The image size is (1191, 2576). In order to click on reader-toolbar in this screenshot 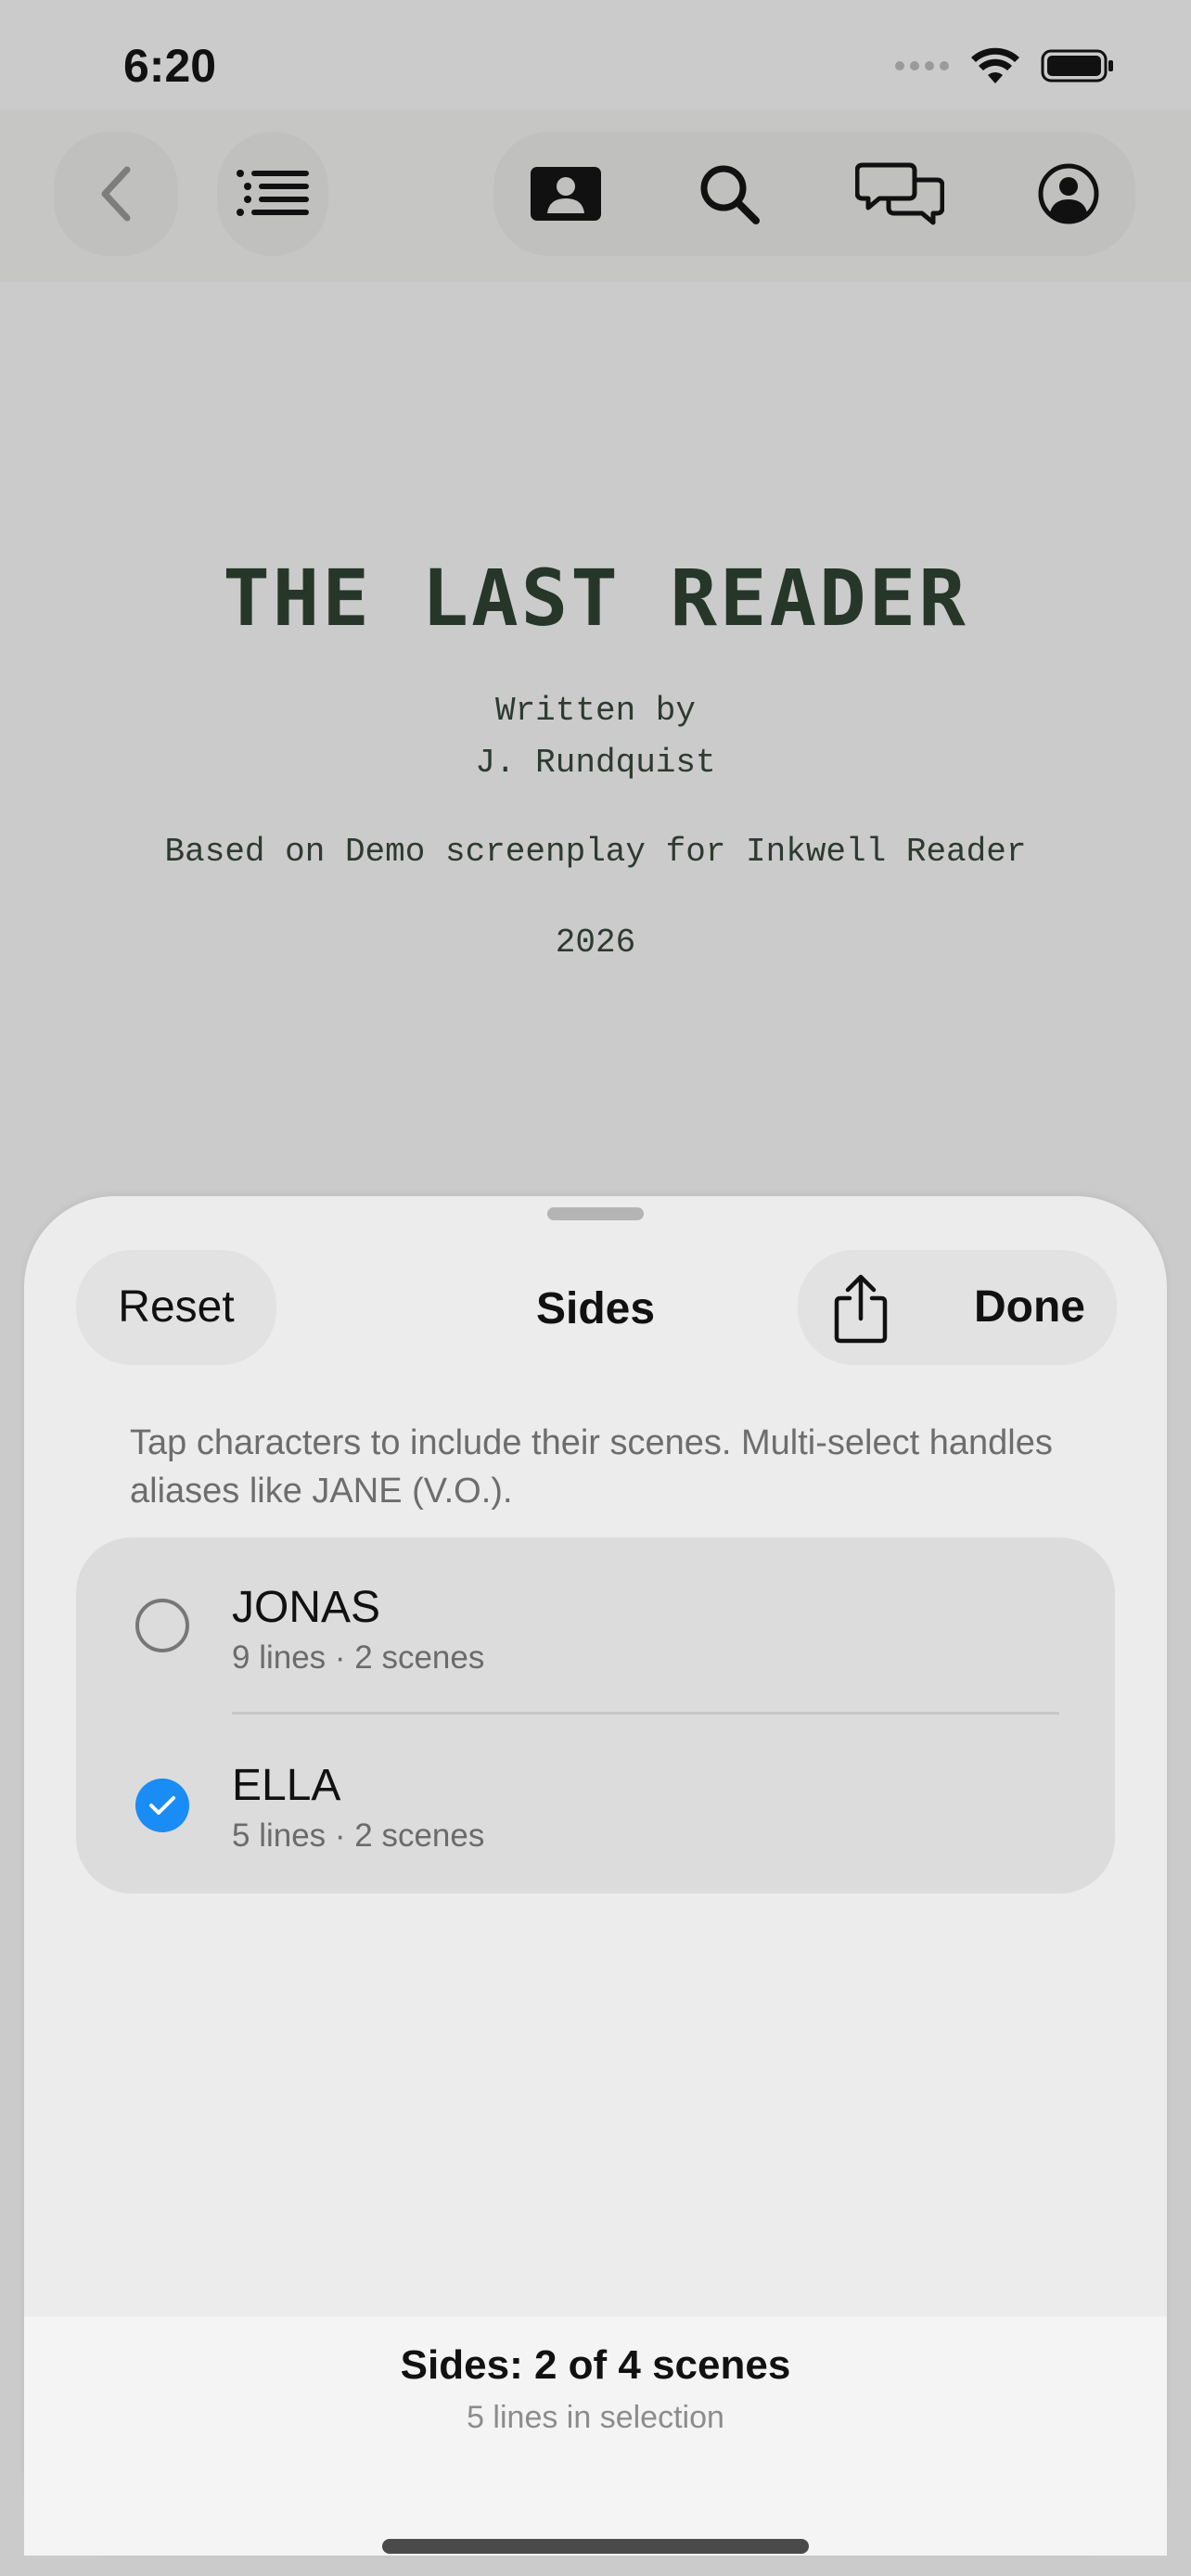, I will do `click(595, 196)`.